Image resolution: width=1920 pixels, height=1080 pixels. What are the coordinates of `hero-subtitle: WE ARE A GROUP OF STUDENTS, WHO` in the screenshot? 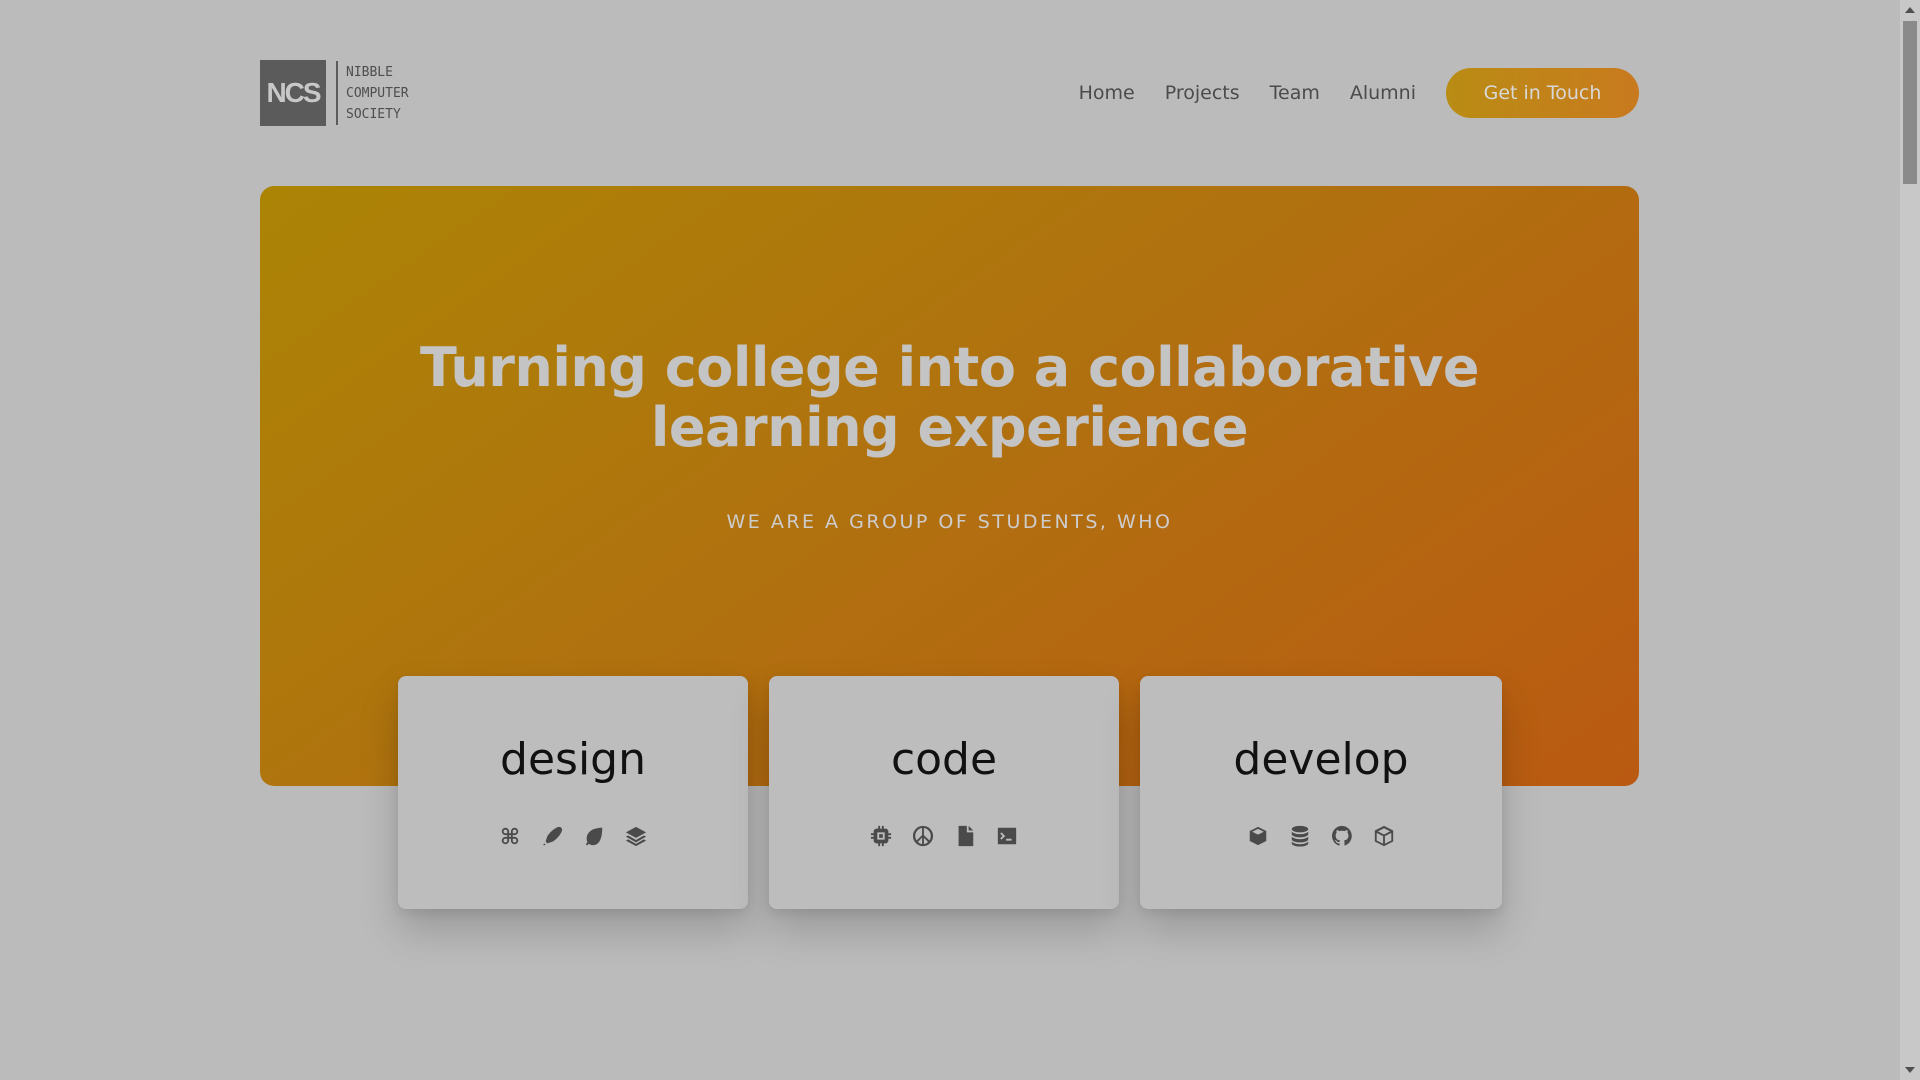 It's located at (949, 522).